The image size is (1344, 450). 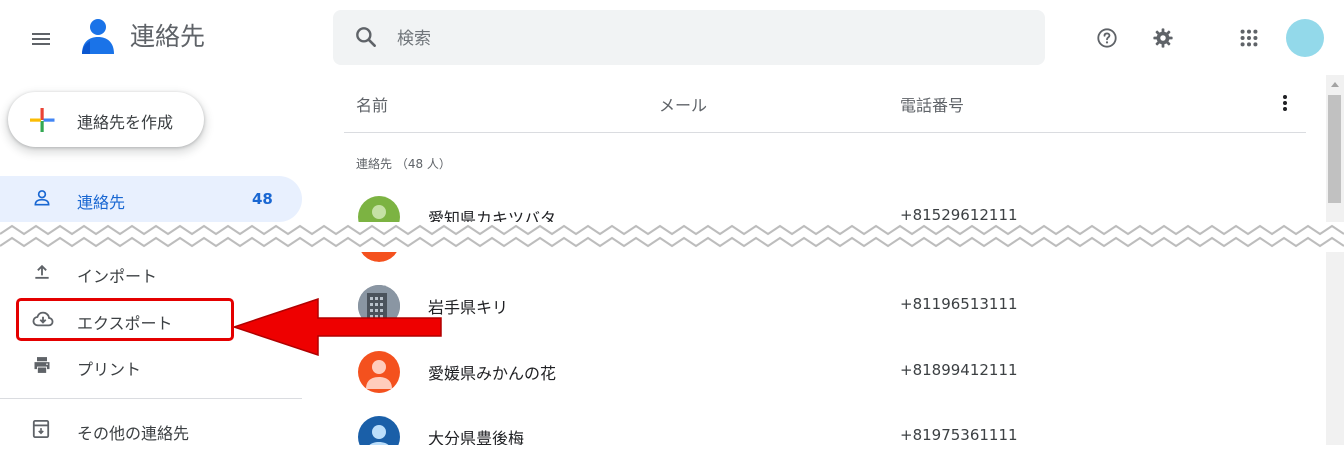 I want to click on search-bar, so click(x=689, y=38).